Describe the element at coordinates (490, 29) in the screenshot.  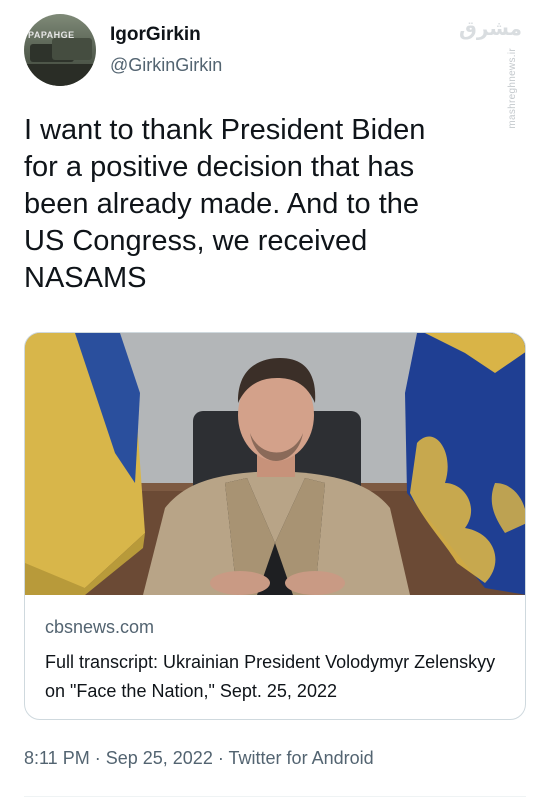
I see `watermark-logo: مشرق` at that location.